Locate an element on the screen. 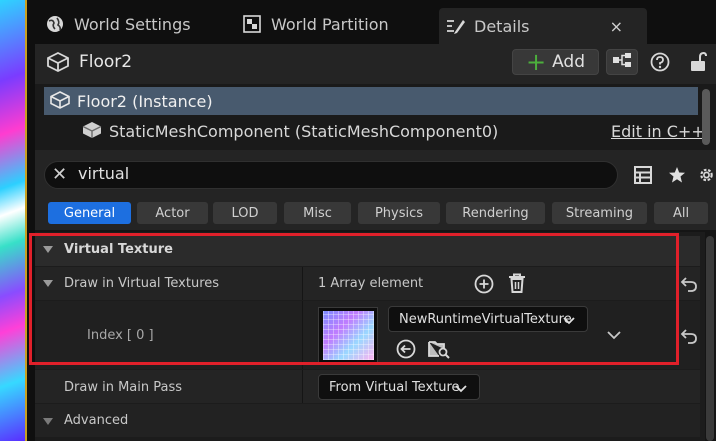 Image resolution: width=716 pixels, height=441 pixels. filter-general: General is located at coordinates (89, 213).